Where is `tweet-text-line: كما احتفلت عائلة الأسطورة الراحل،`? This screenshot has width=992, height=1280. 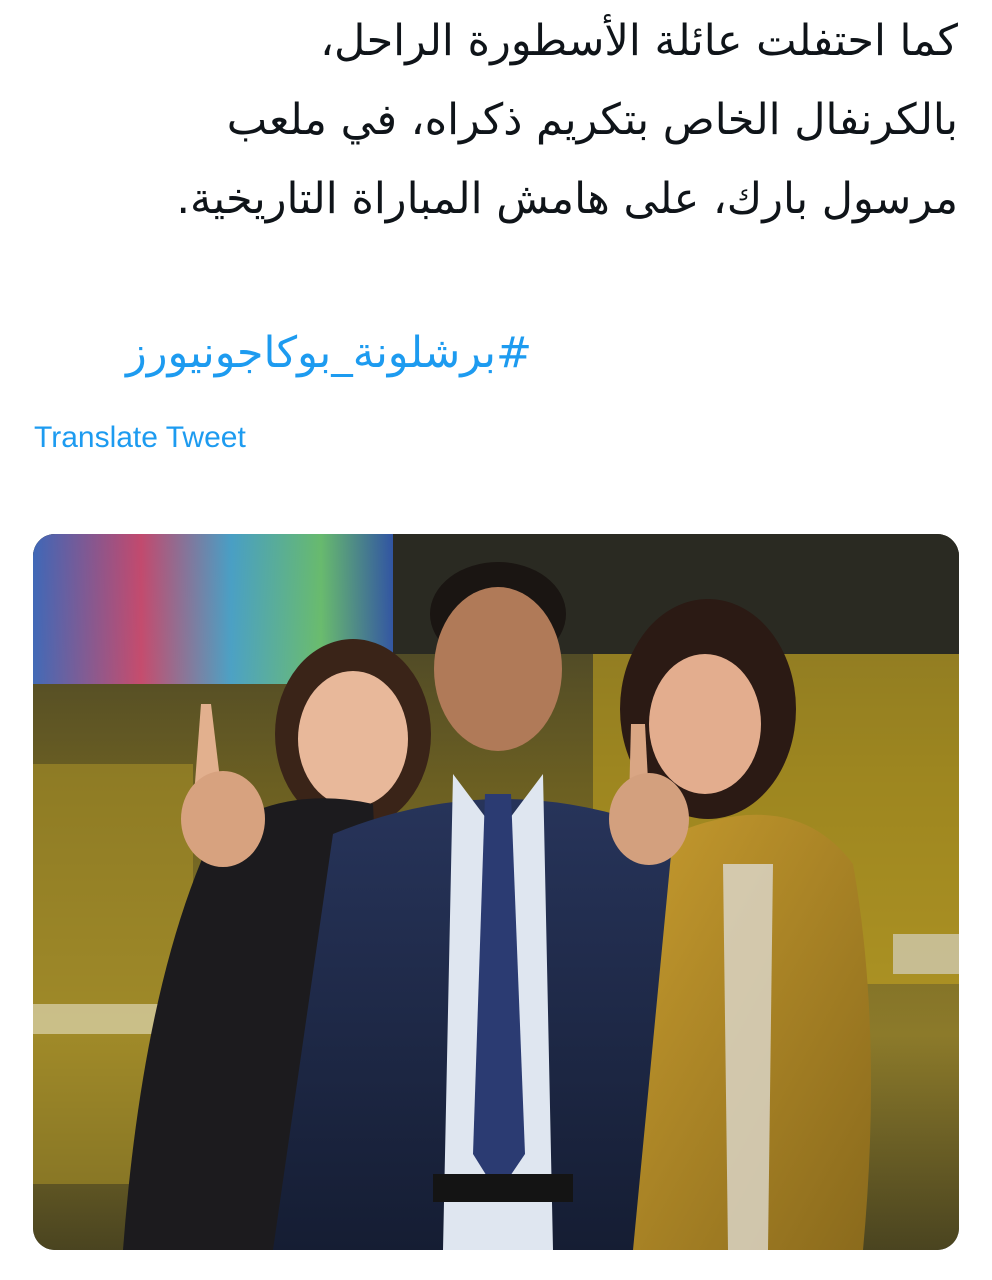
tweet-text-line: كما احتفلت عائلة الأسطورة الراحل، is located at coordinates (639, 41).